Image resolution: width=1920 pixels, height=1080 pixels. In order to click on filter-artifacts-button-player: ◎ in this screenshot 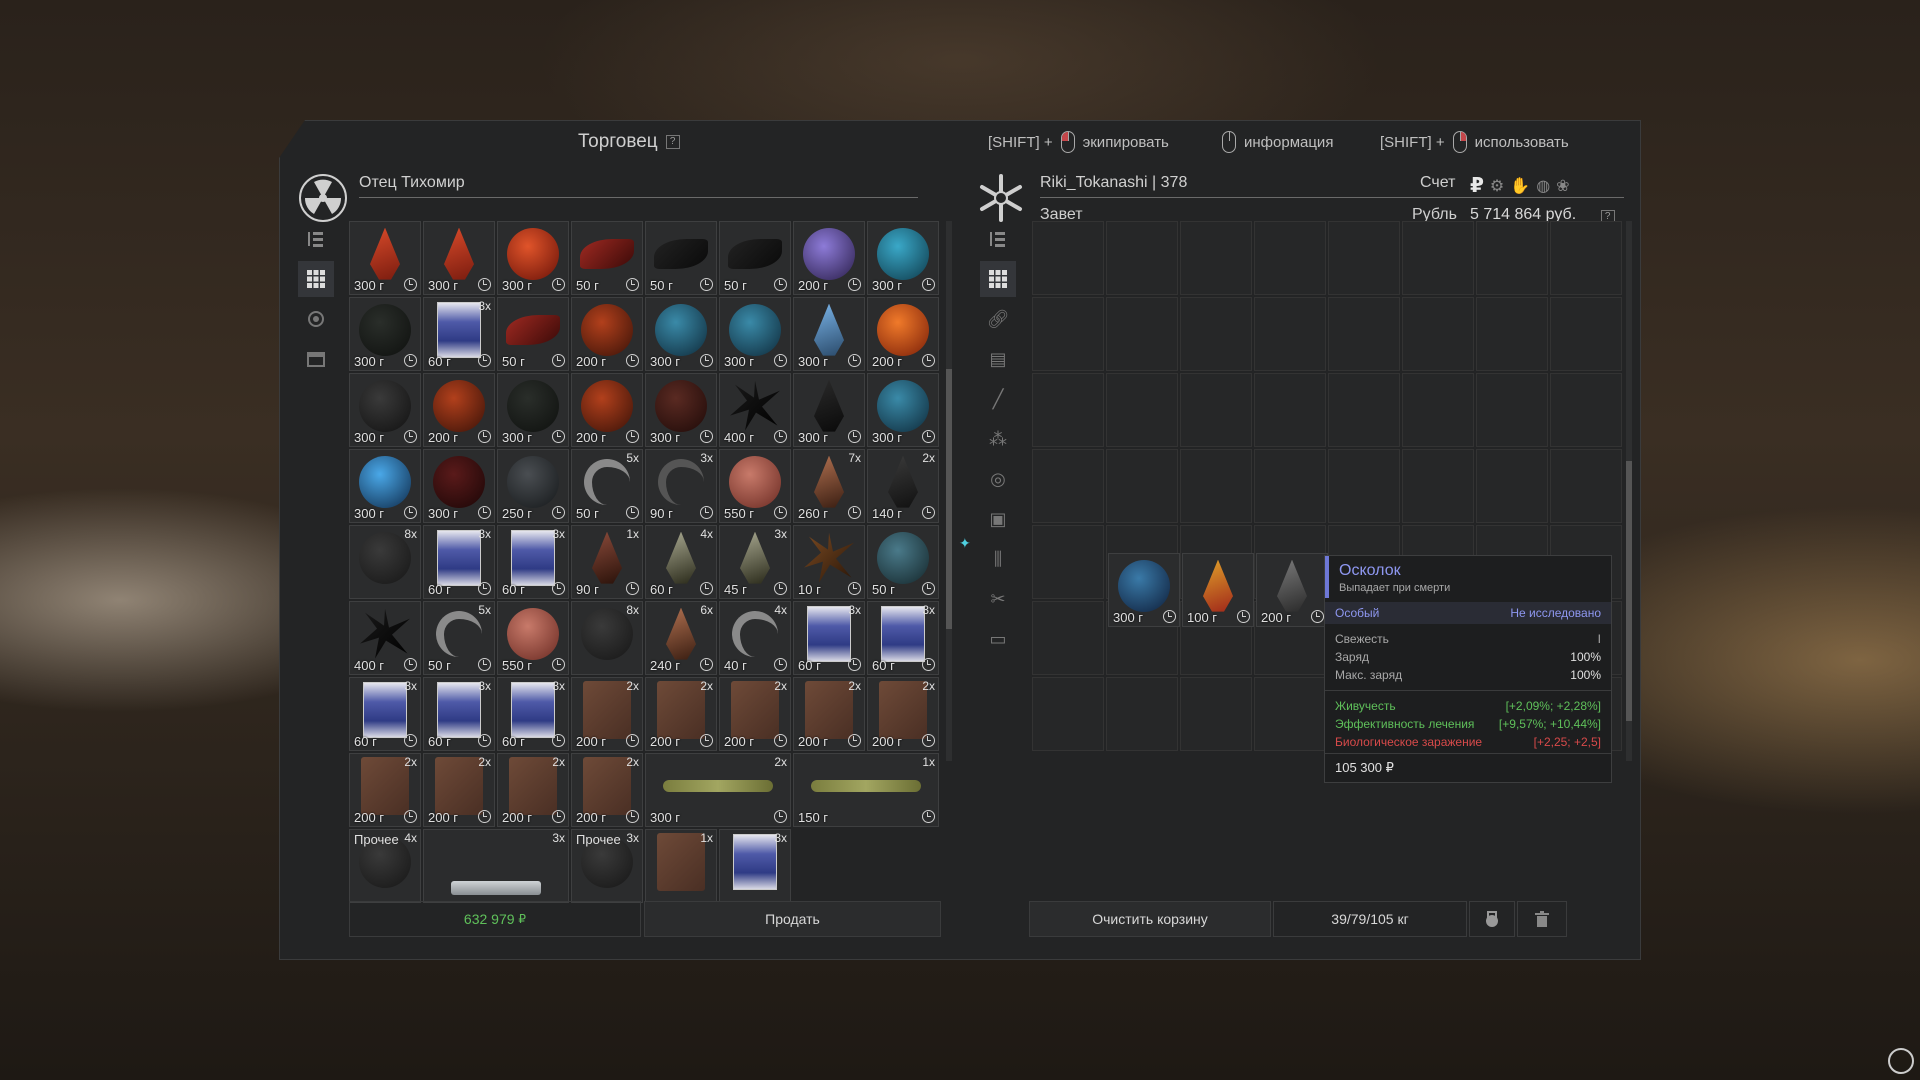, I will do `click(998, 479)`.